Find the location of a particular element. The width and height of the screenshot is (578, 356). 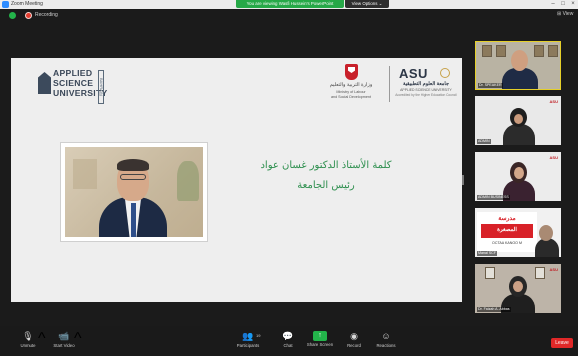

participant-slide-word: المصغرة is located at coordinates (507, 230).